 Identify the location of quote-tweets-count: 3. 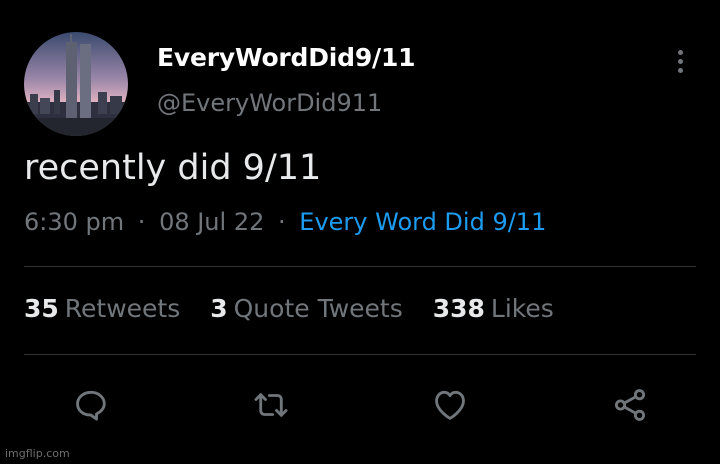
(219, 308).